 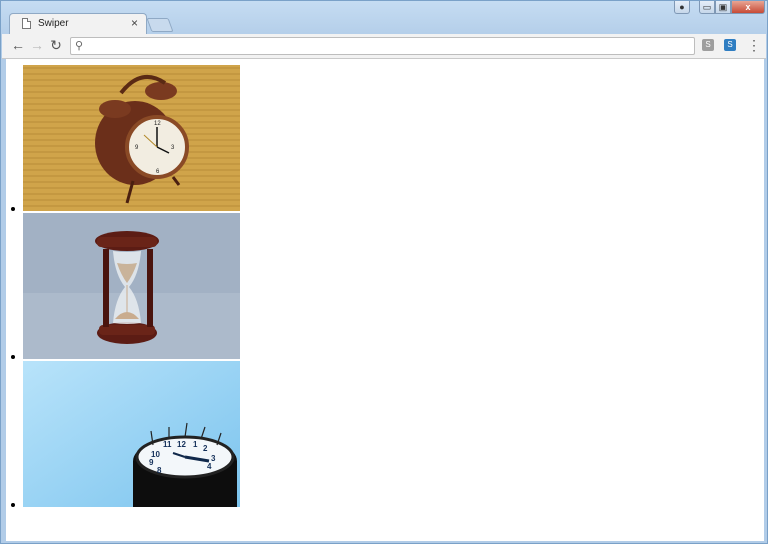 What do you see at coordinates (18, 45) in the screenshot?
I see `back-arrow-icon: ←` at bounding box center [18, 45].